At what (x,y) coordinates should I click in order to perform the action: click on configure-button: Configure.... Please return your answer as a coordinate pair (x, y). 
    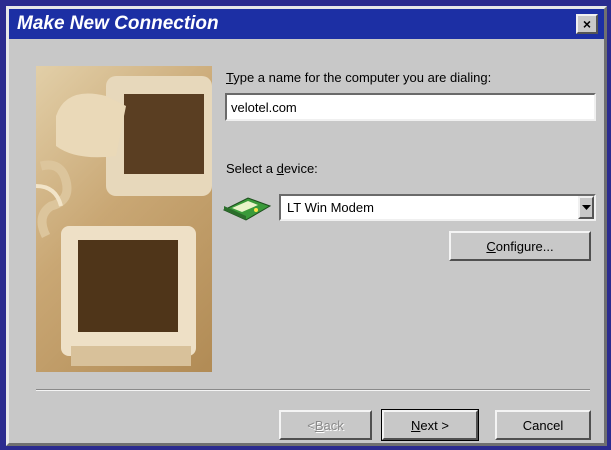
    Looking at the image, I should click on (520, 246).